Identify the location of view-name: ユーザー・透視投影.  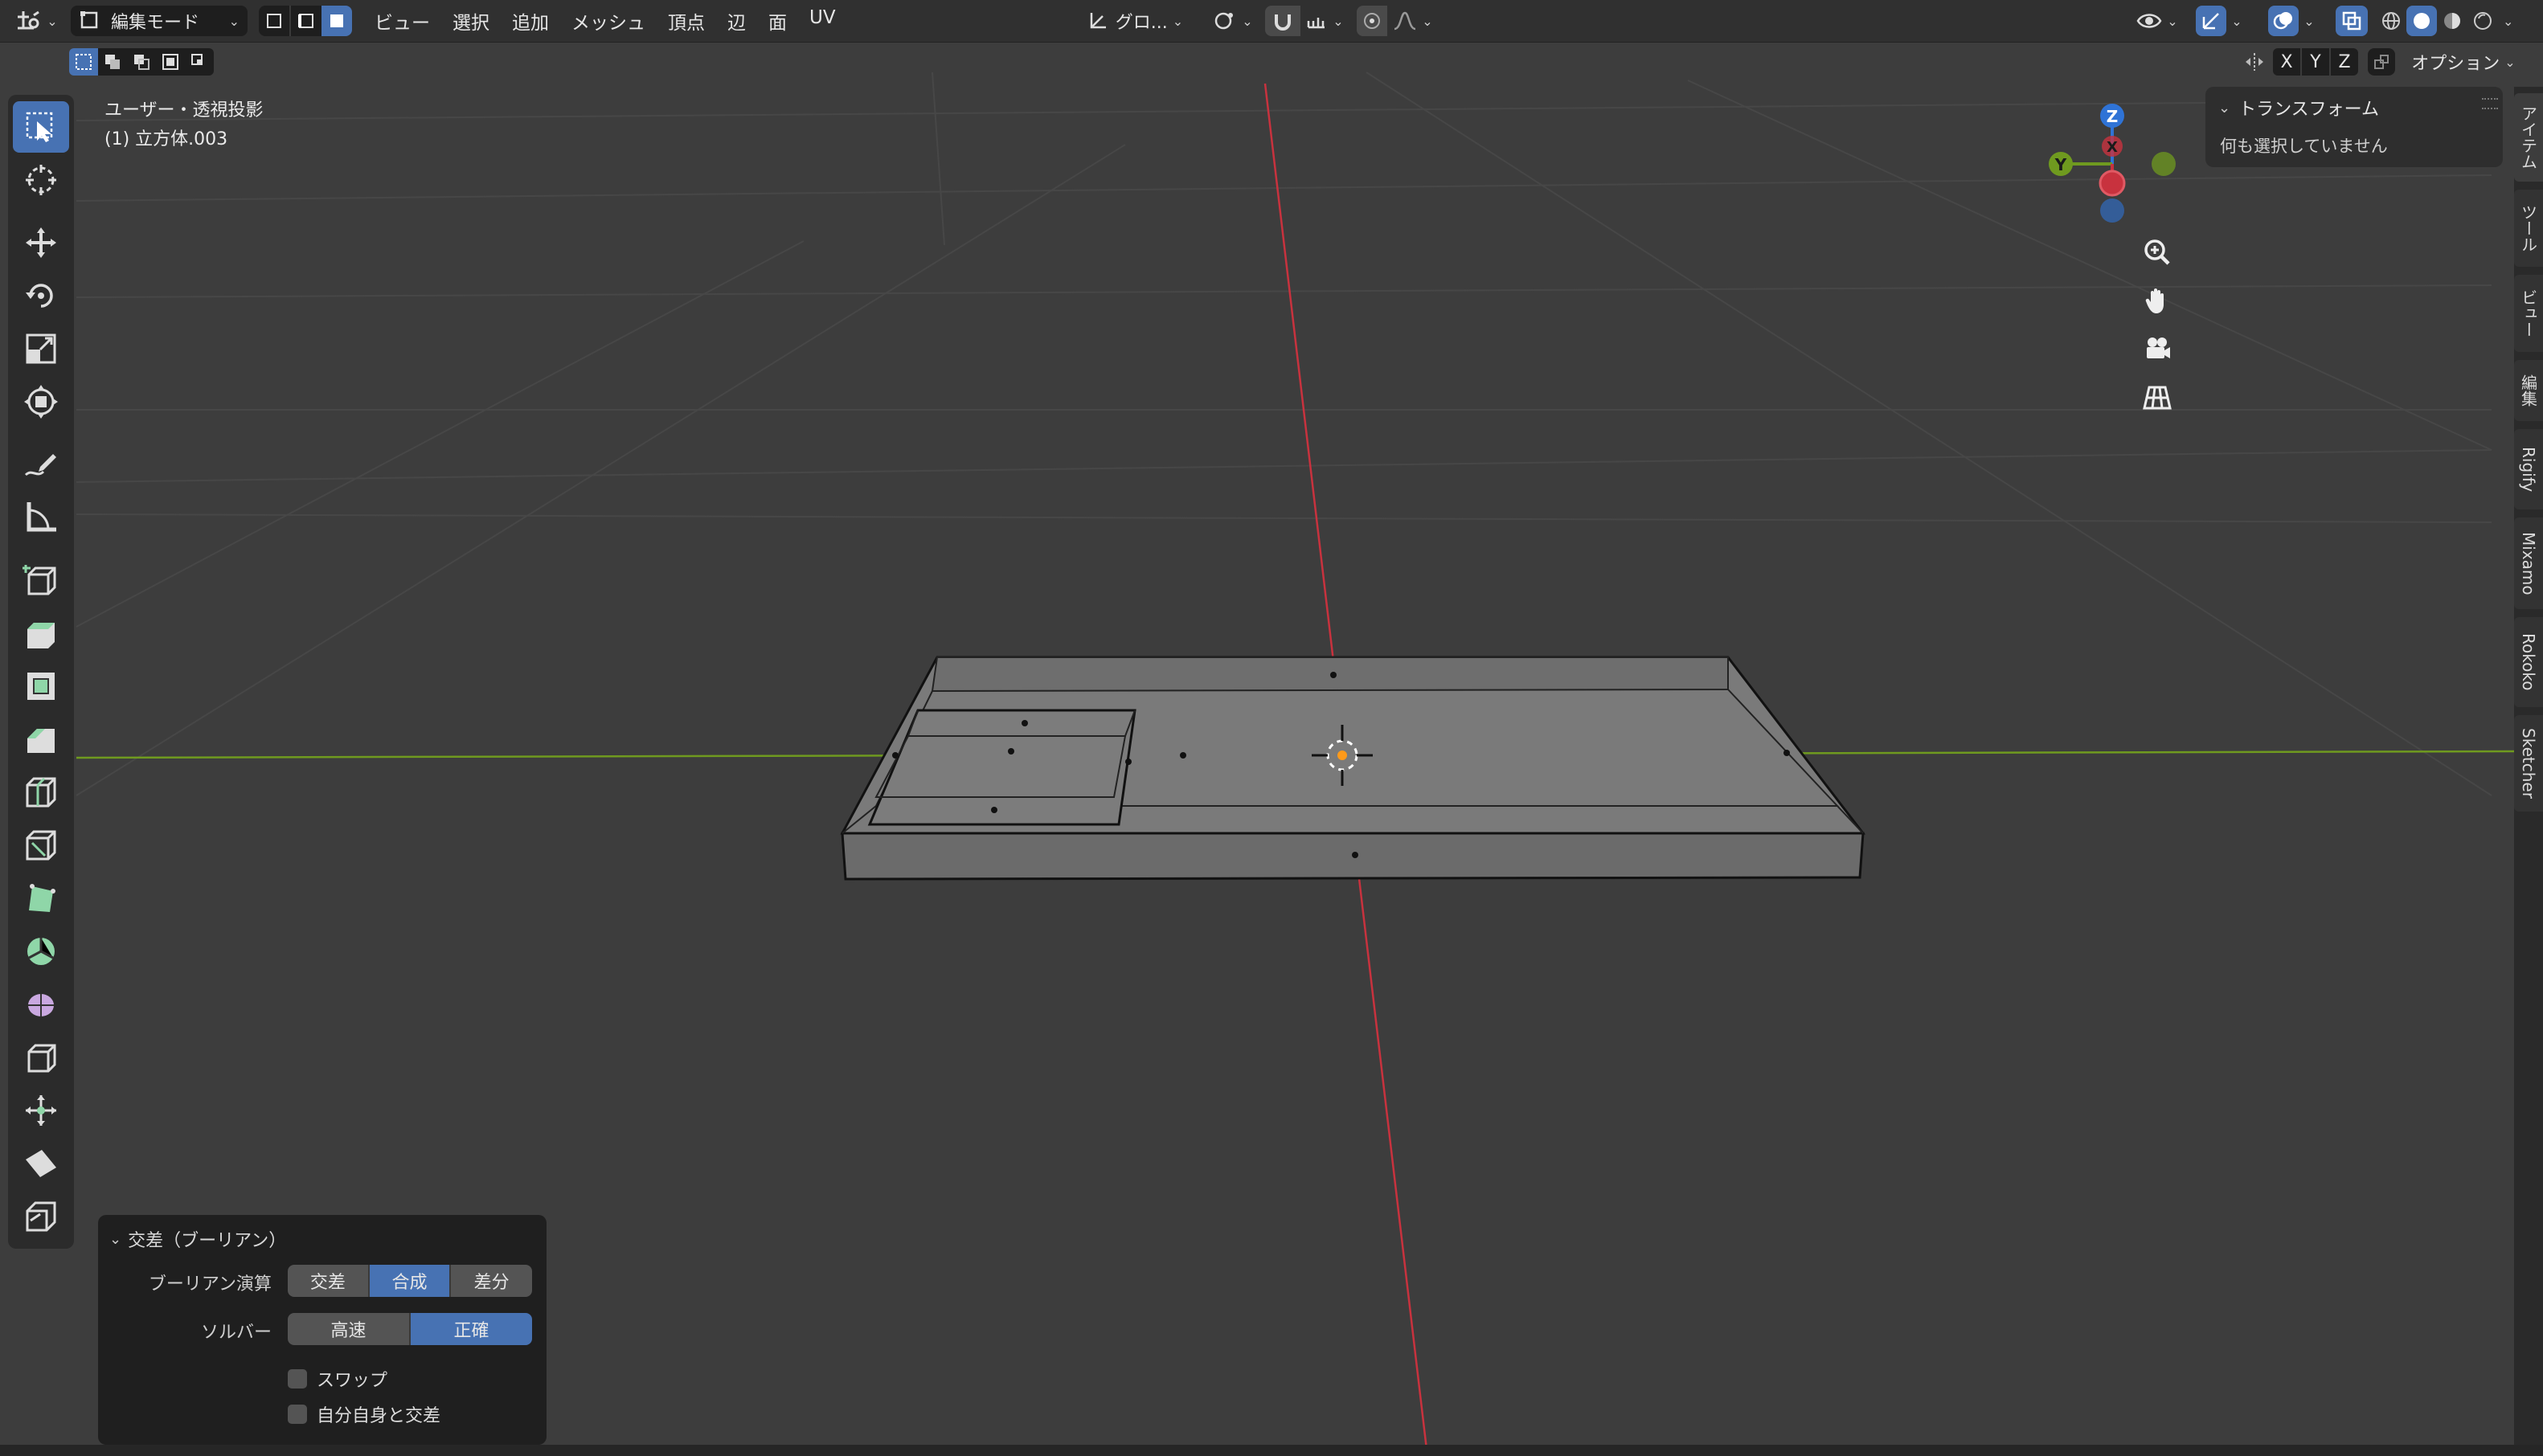
(184, 110).